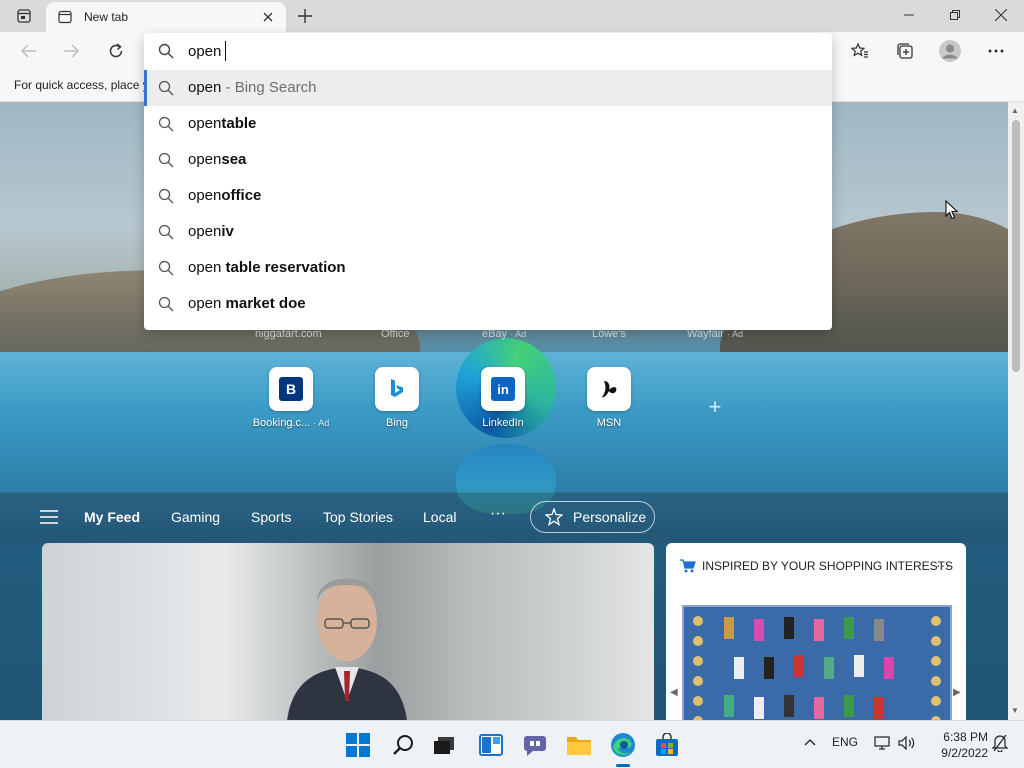 This screenshot has width=1024, height=768. I want to click on address-bar-input, so click(498, 51).